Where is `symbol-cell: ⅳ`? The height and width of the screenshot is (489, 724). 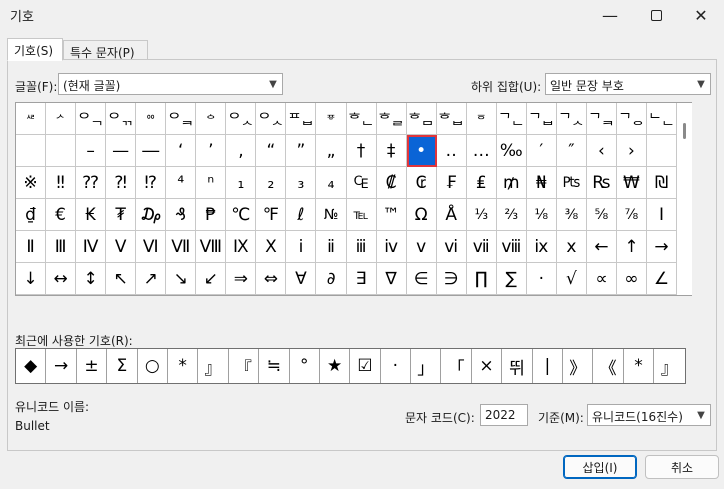 symbol-cell: ⅳ is located at coordinates (391, 247).